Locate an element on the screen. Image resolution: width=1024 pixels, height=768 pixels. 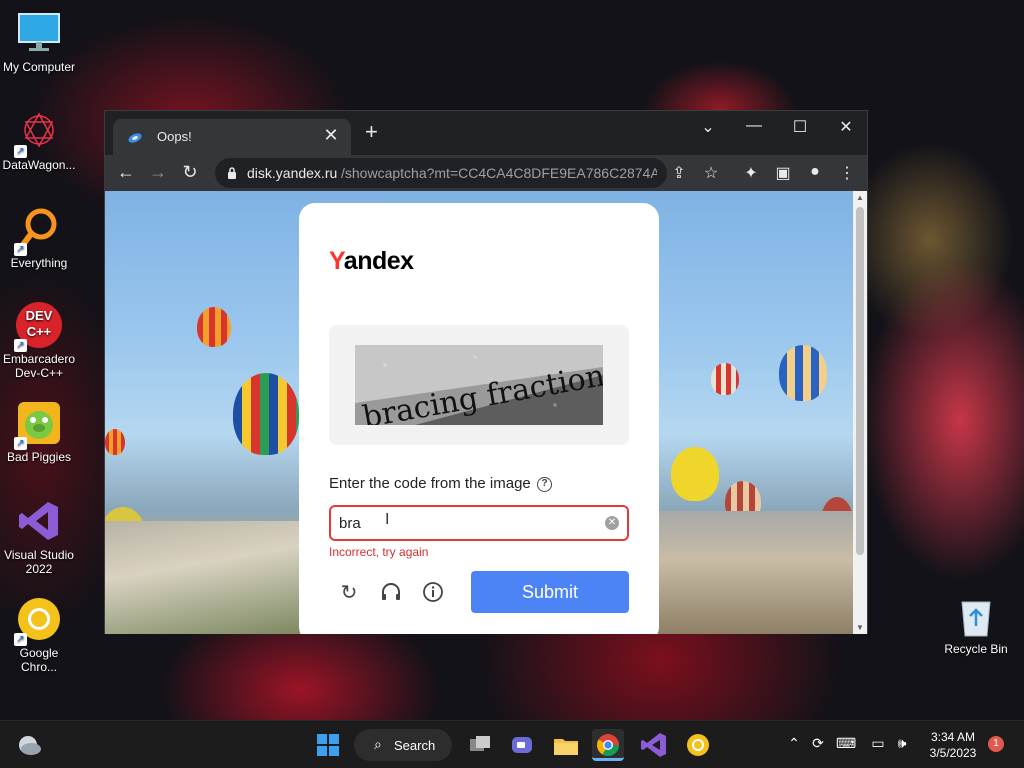
captcha-input-value: bra is located at coordinates (350, 523).